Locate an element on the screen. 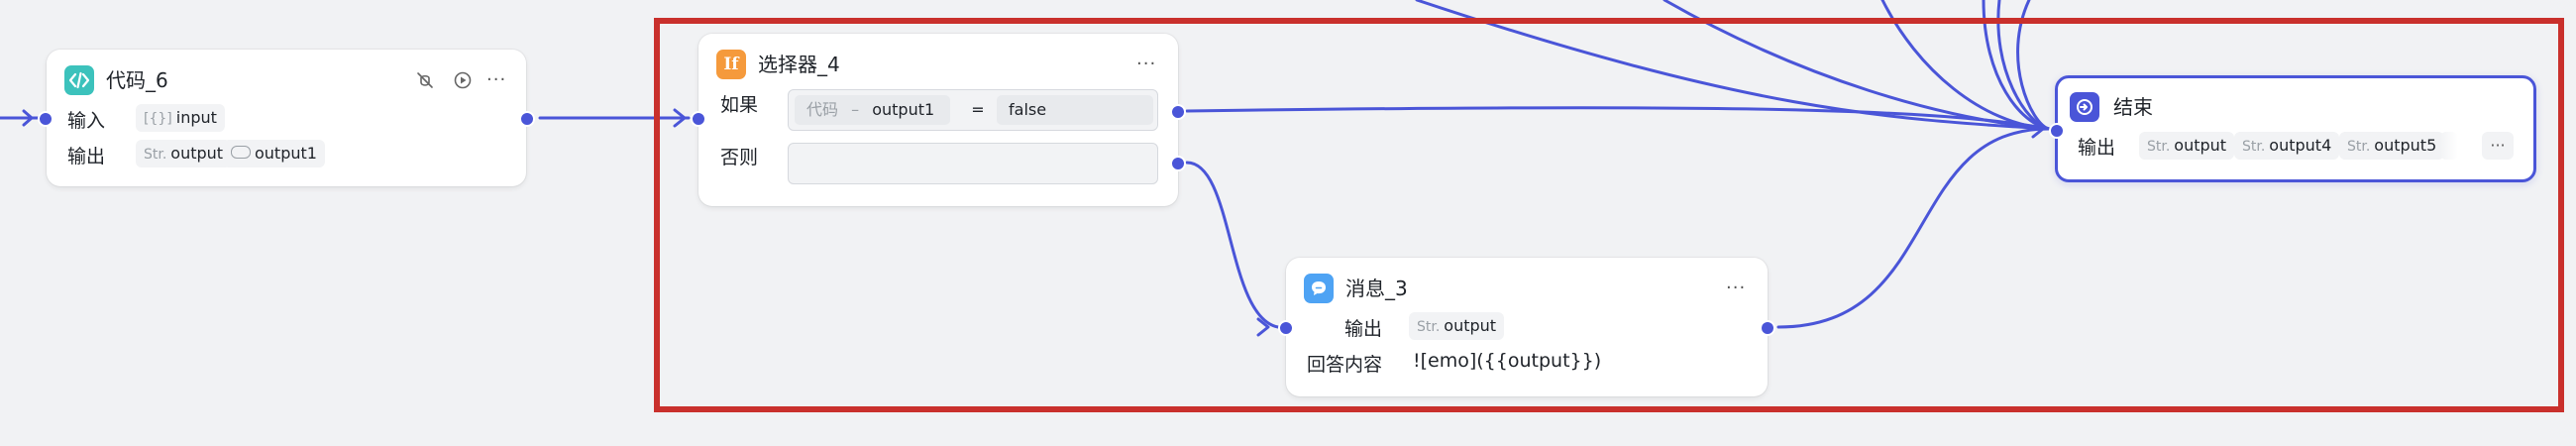 This screenshot has width=2576, height=446. else-branch-slot is located at coordinates (973, 164).